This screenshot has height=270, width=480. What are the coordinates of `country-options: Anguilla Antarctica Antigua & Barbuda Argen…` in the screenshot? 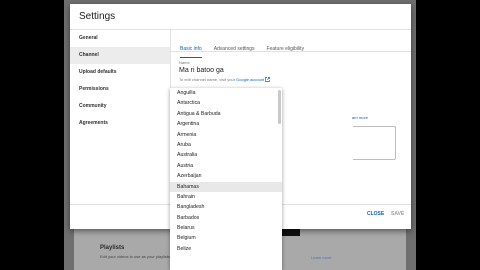 It's located at (226, 171).